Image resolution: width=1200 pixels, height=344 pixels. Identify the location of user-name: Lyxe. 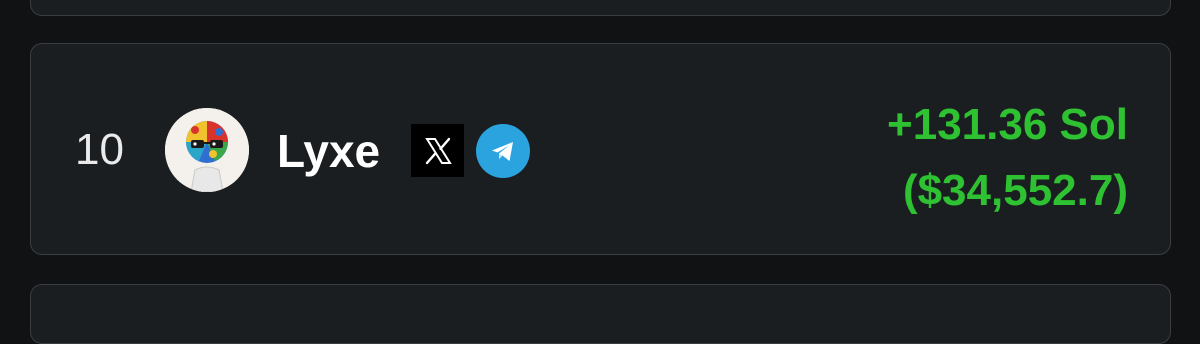
(328, 151).